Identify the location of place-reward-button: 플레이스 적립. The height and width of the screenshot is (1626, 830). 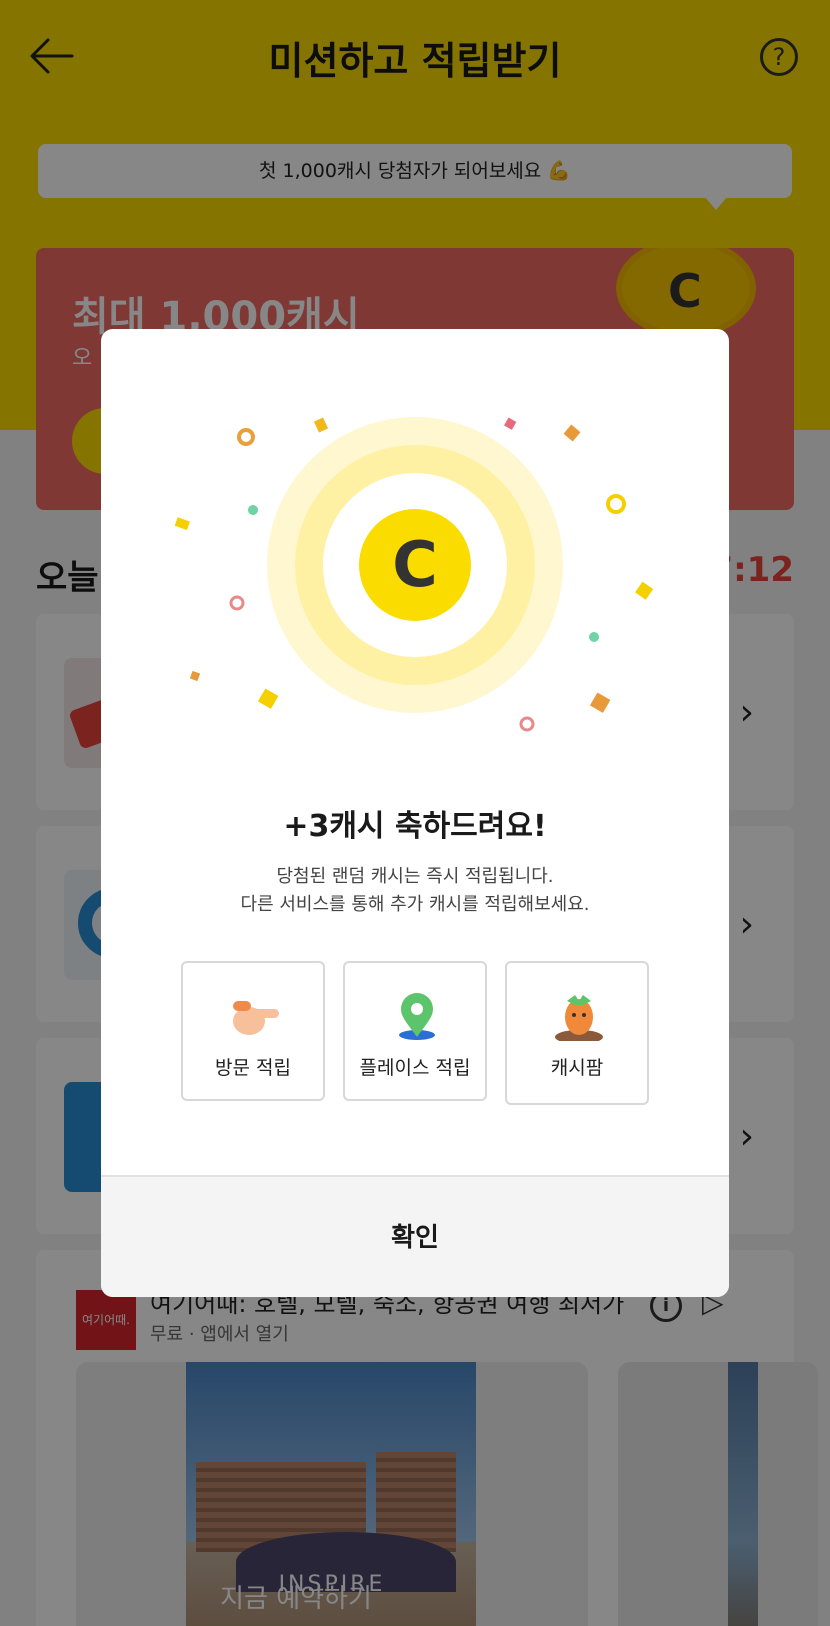
(415, 1031).